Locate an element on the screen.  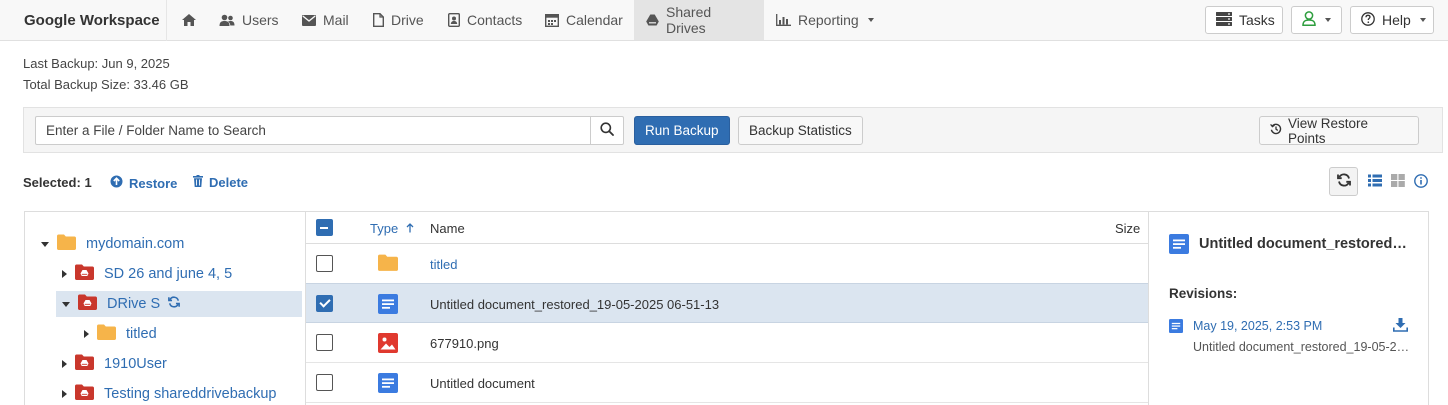
tree-item-folder: titled is located at coordinates (120, 334).